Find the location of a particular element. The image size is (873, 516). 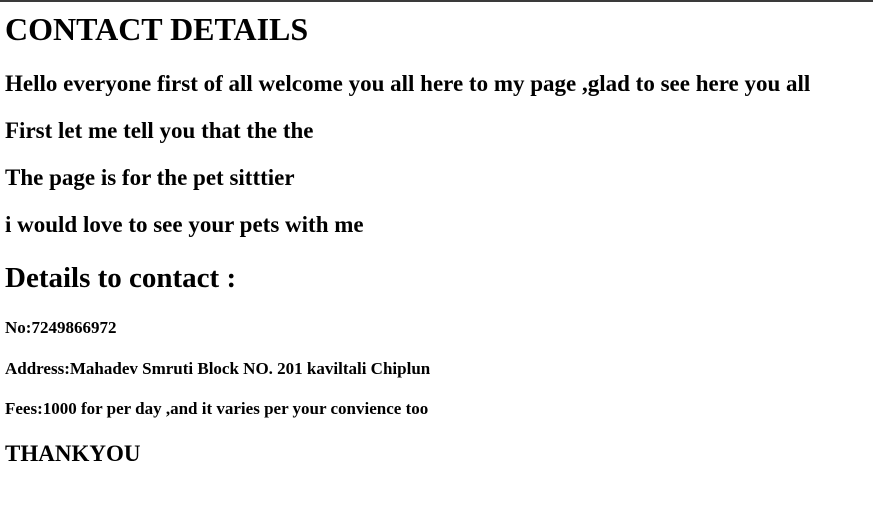

window-top-border is located at coordinates (436, 1).